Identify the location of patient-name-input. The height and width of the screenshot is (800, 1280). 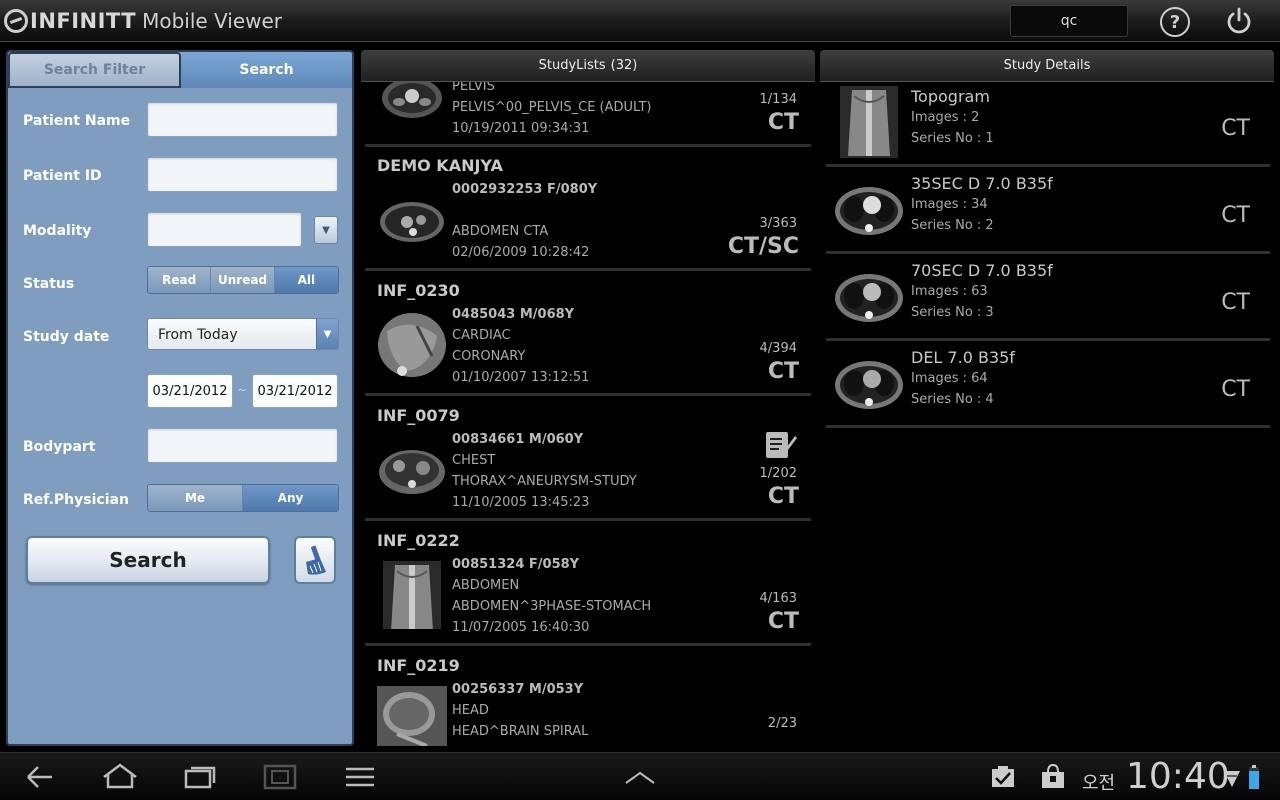
(242, 119).